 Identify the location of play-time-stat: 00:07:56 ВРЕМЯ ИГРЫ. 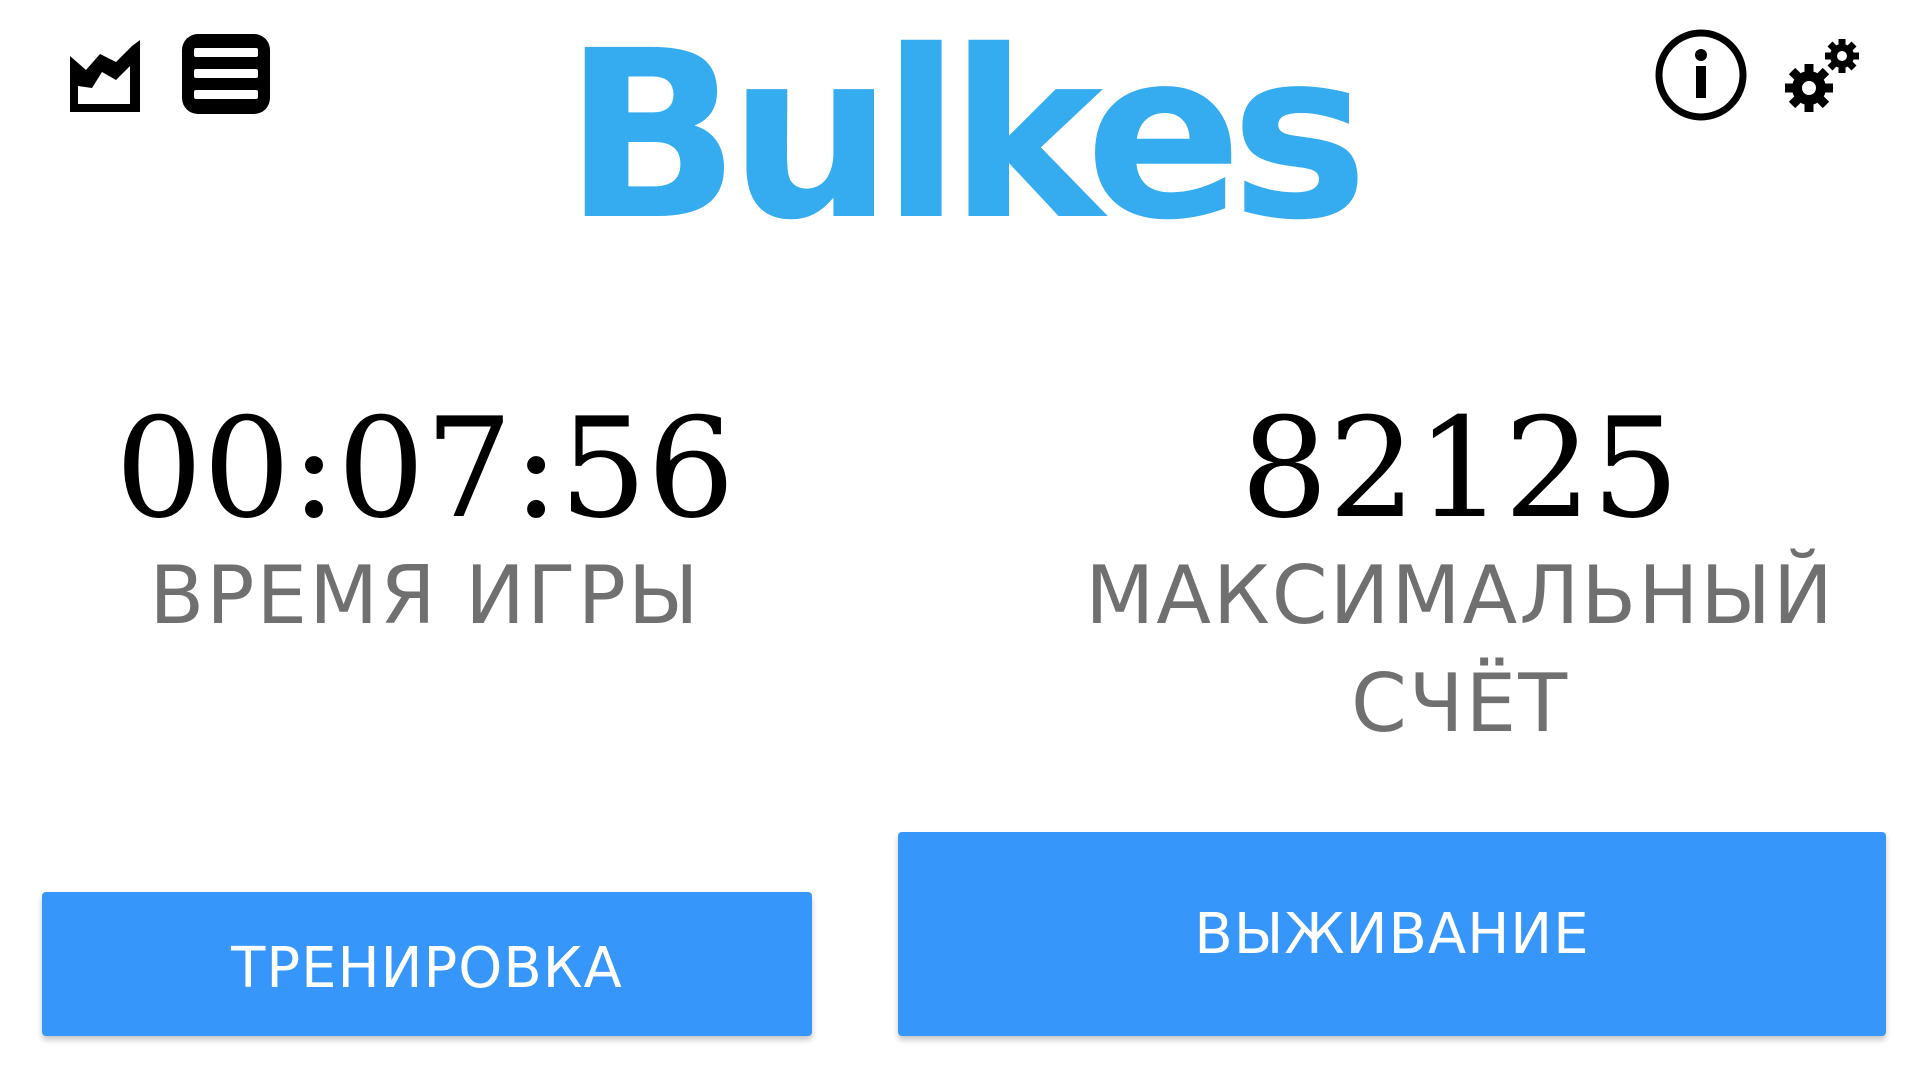
(425, 525).